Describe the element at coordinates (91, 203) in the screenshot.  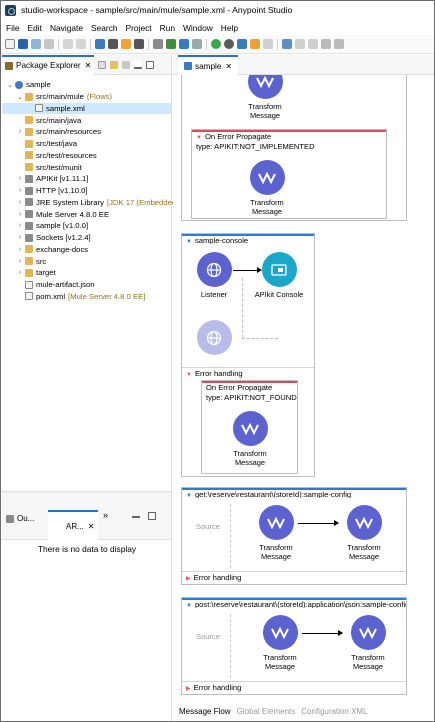
I see `tree-item: › JRE System Library [JDK 17 (Embedded)]` at that location.